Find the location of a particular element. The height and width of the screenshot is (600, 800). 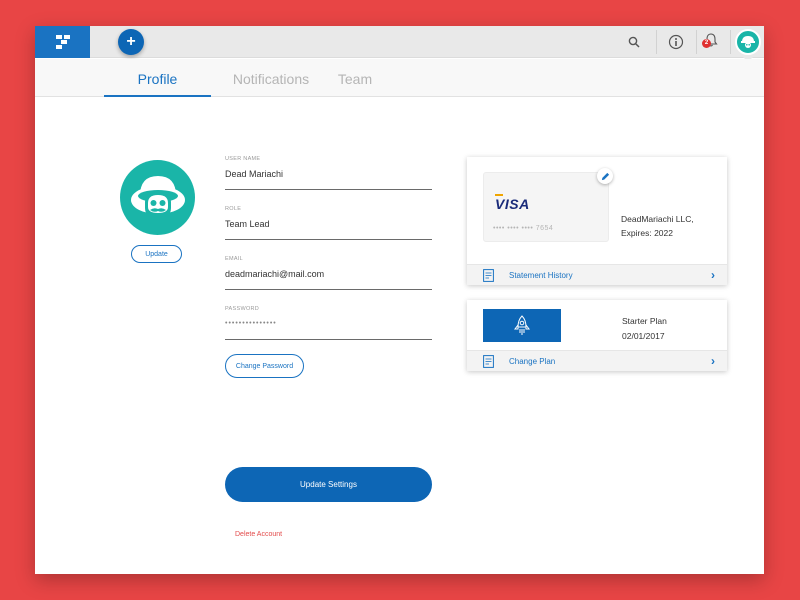

notification-badge: 2 is located at coordinates (706, 43).